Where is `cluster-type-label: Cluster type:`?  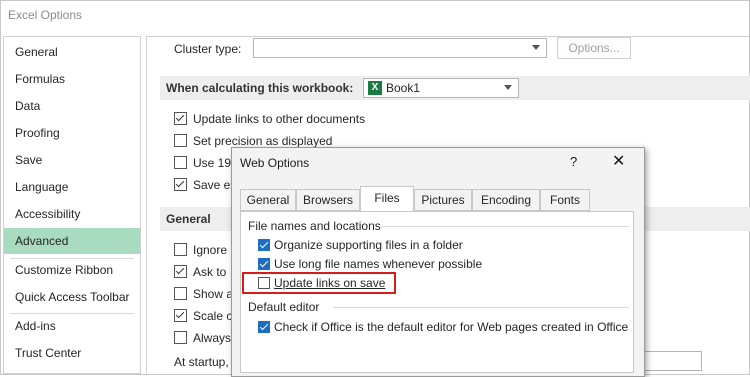
cluster-type-label: Cluster type: is located at coordinates (208, 49).